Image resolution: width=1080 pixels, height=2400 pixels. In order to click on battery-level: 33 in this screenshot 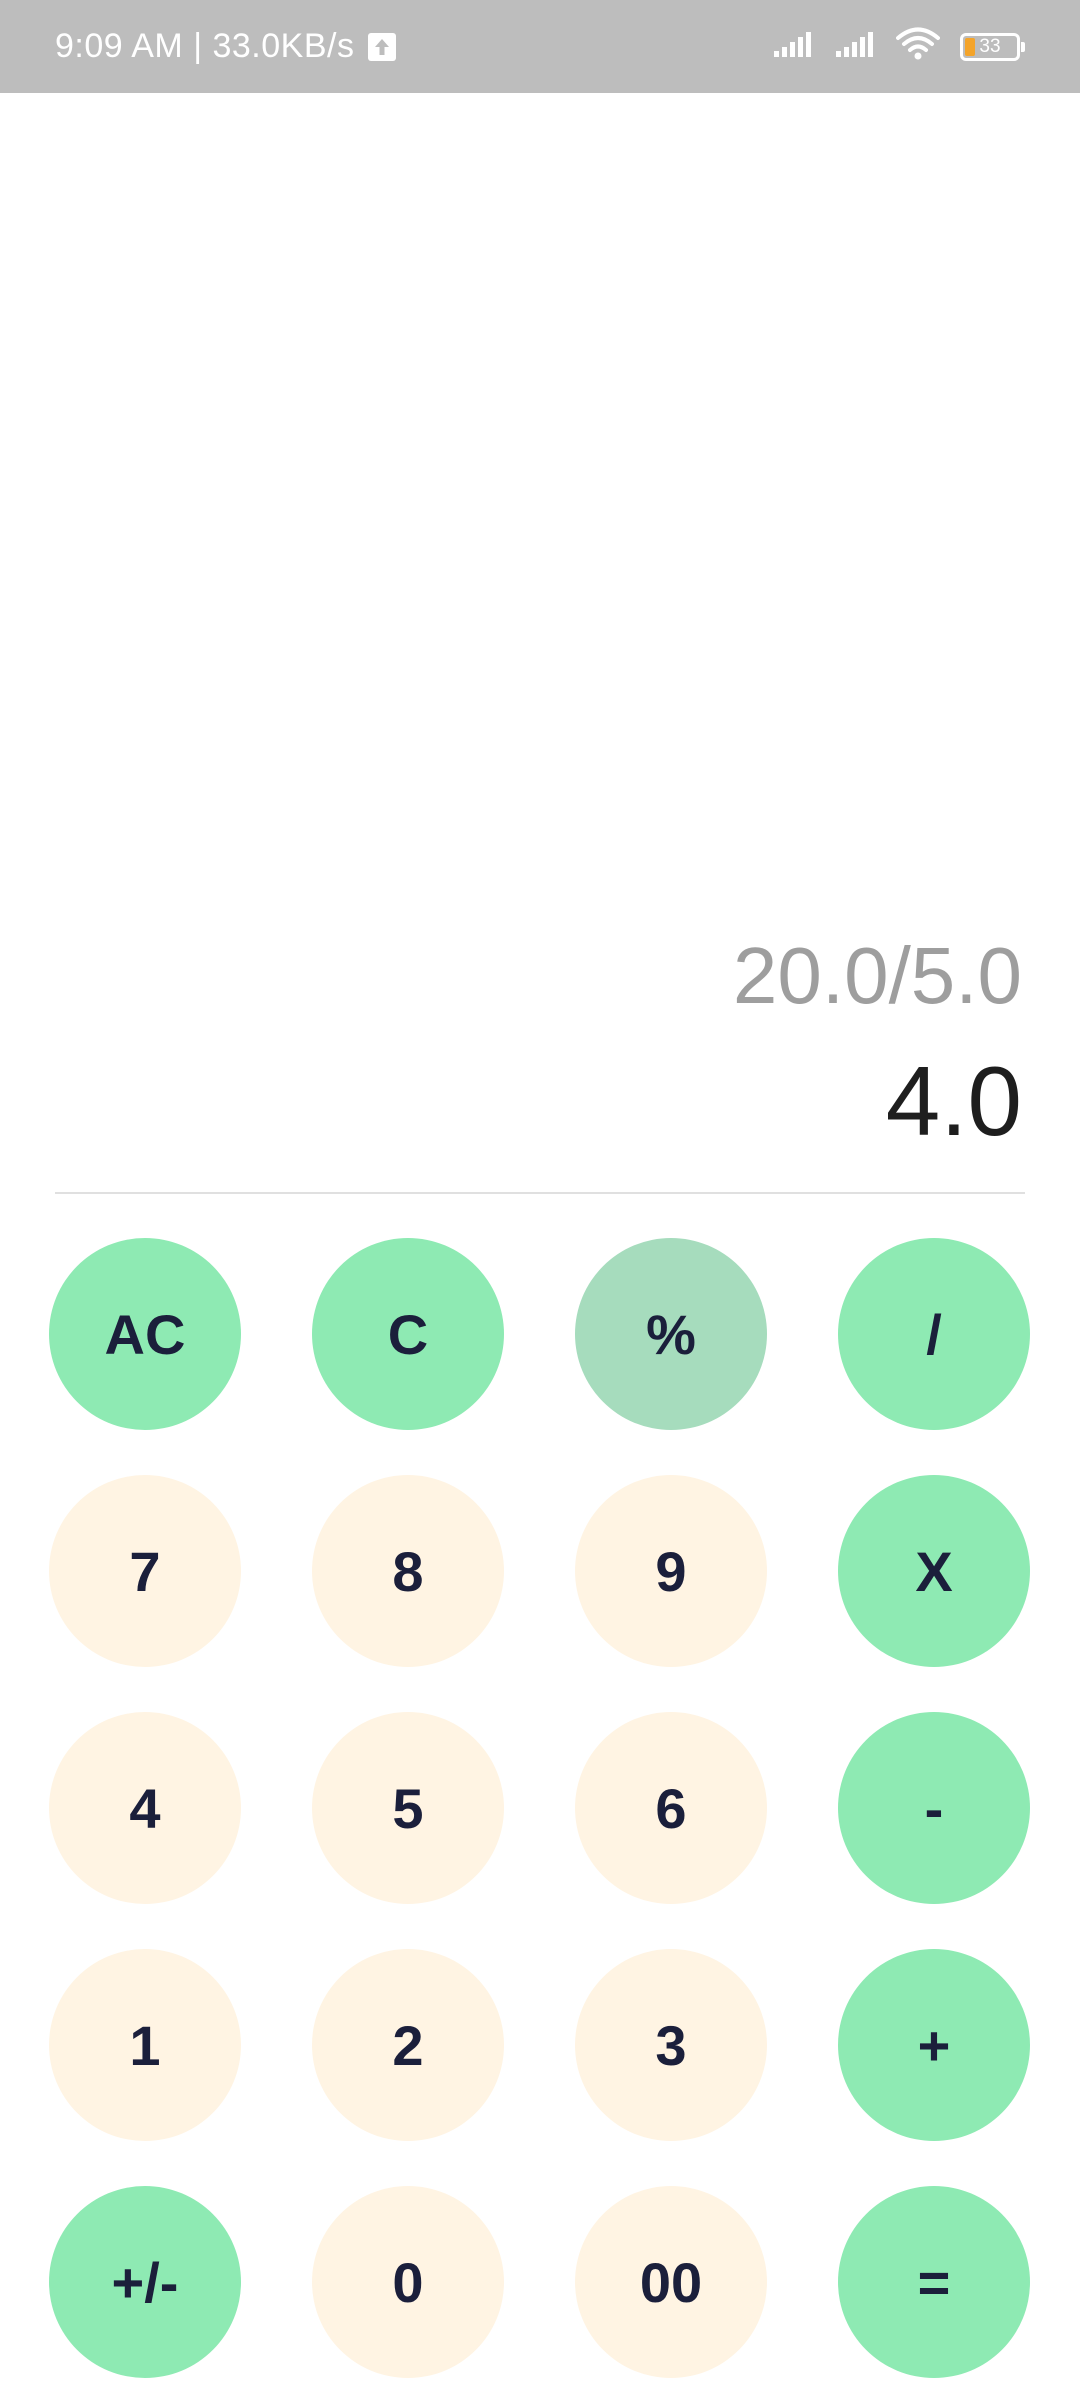, I will do `click(990, 46)`.